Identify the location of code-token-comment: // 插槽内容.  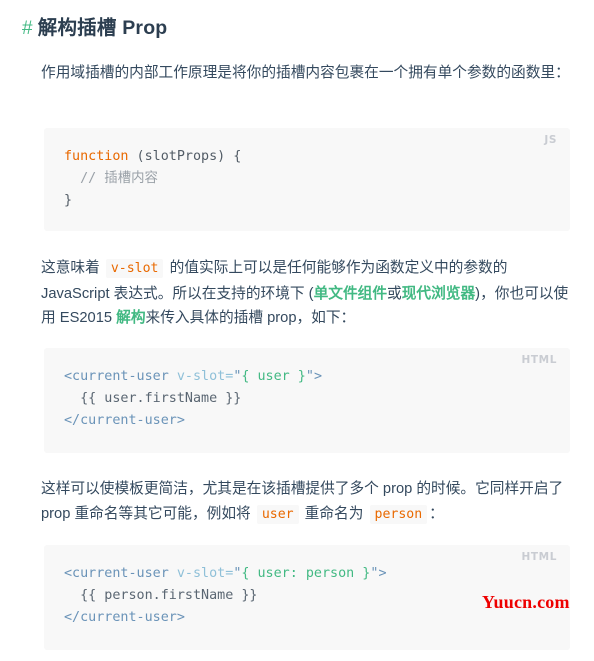
(111, 178).